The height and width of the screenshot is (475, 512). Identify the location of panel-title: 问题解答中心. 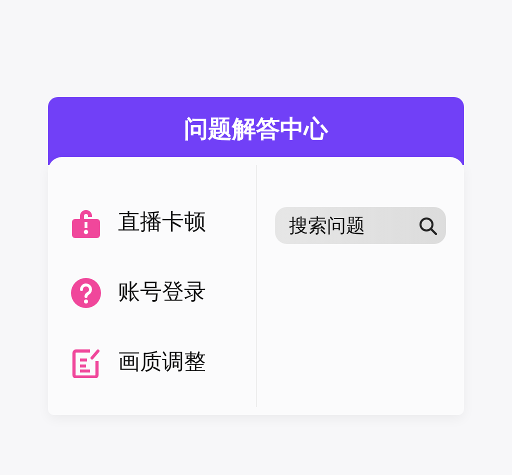
(256, 129).